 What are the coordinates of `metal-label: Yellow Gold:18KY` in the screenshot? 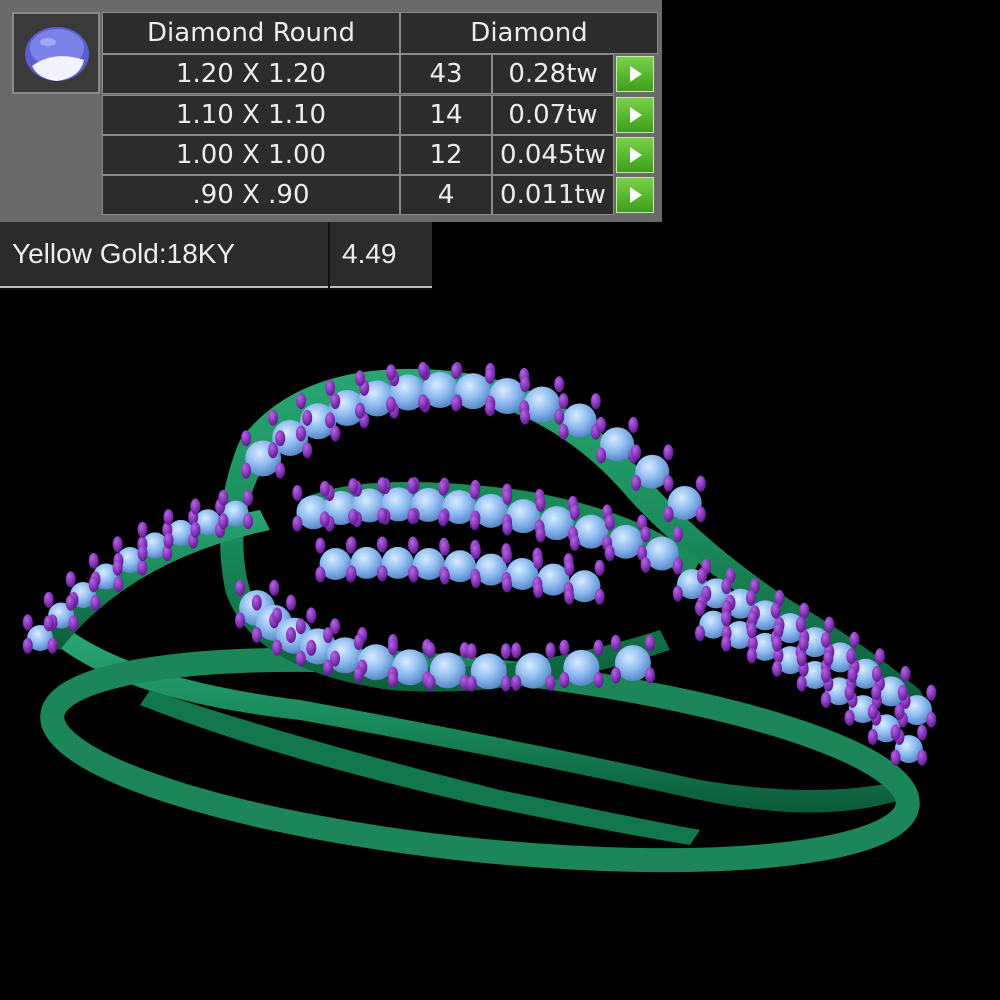 It's located at (164, 255).